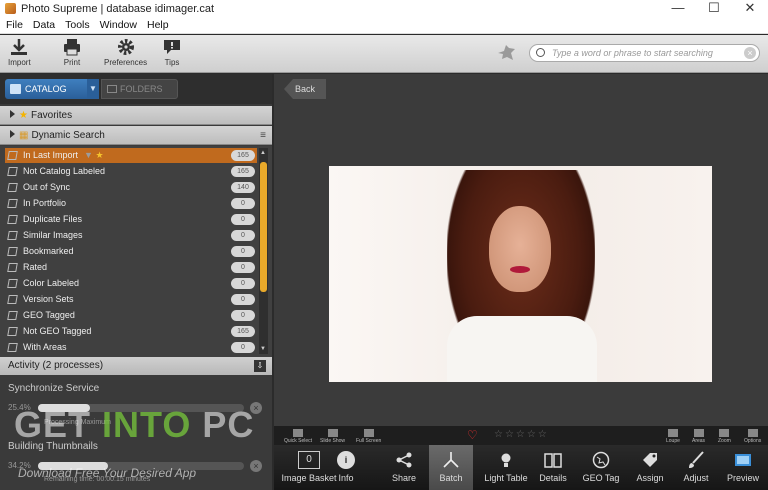  Describe the element at coordinates (451, 460) in the screenshot. I see `batch-icon` at that location.